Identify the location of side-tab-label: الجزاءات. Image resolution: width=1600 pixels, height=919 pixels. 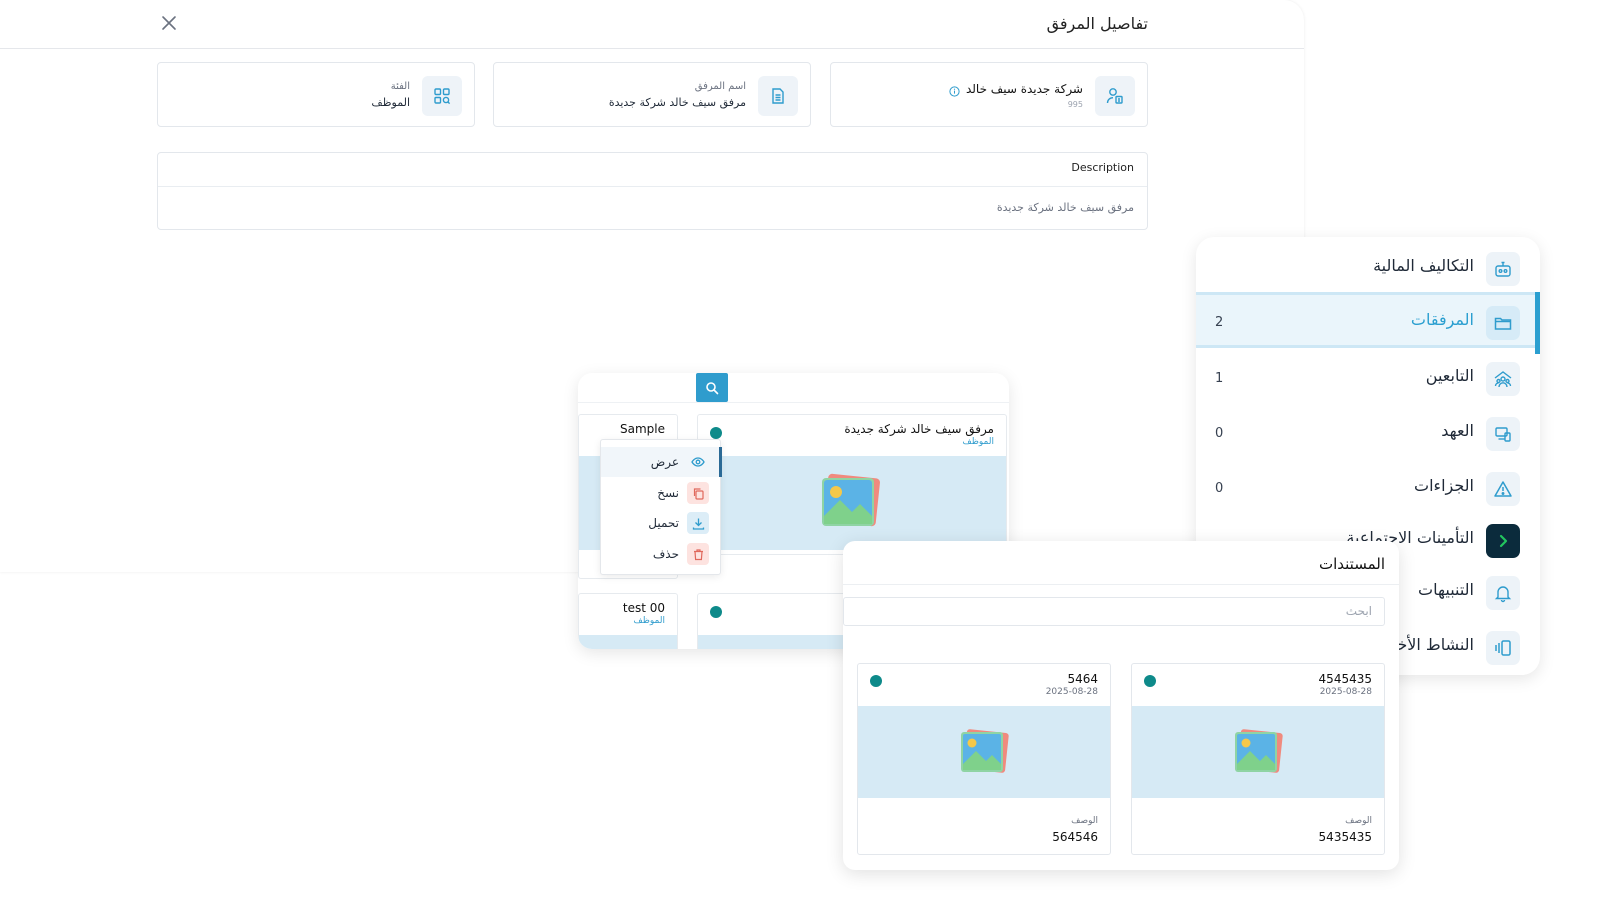
(1444, 485).